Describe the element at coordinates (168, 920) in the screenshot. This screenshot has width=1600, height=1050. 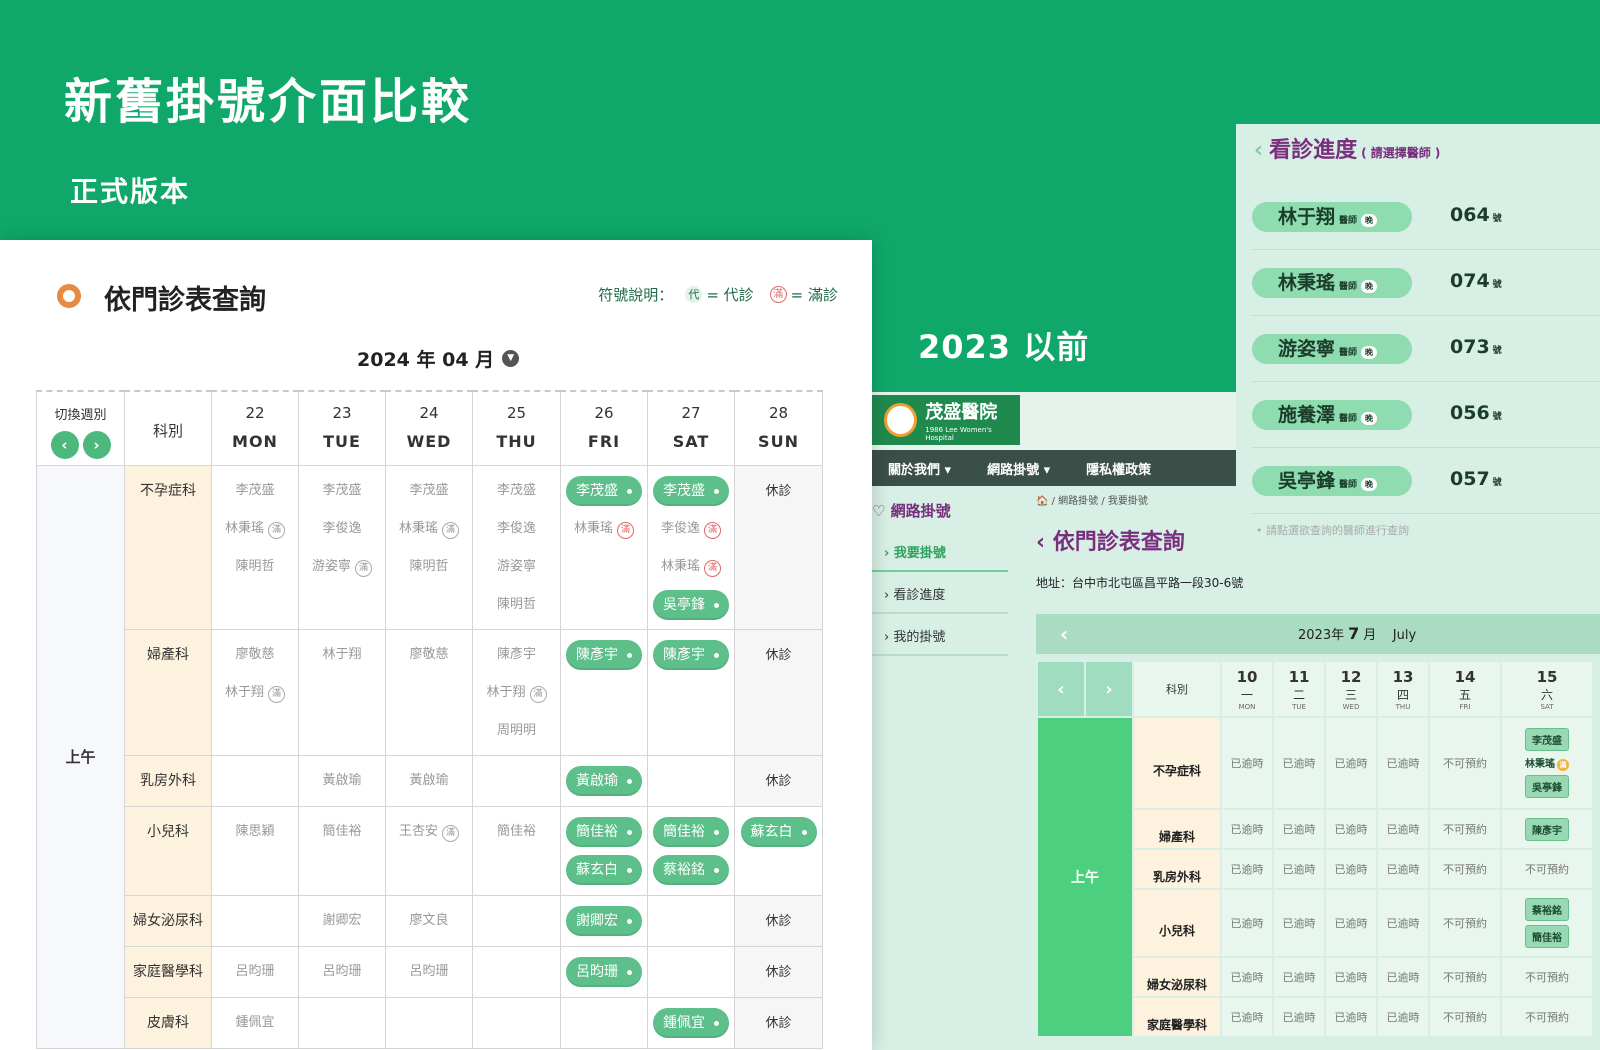
I see `dept-cell: 婦女泌尿科` at that location.